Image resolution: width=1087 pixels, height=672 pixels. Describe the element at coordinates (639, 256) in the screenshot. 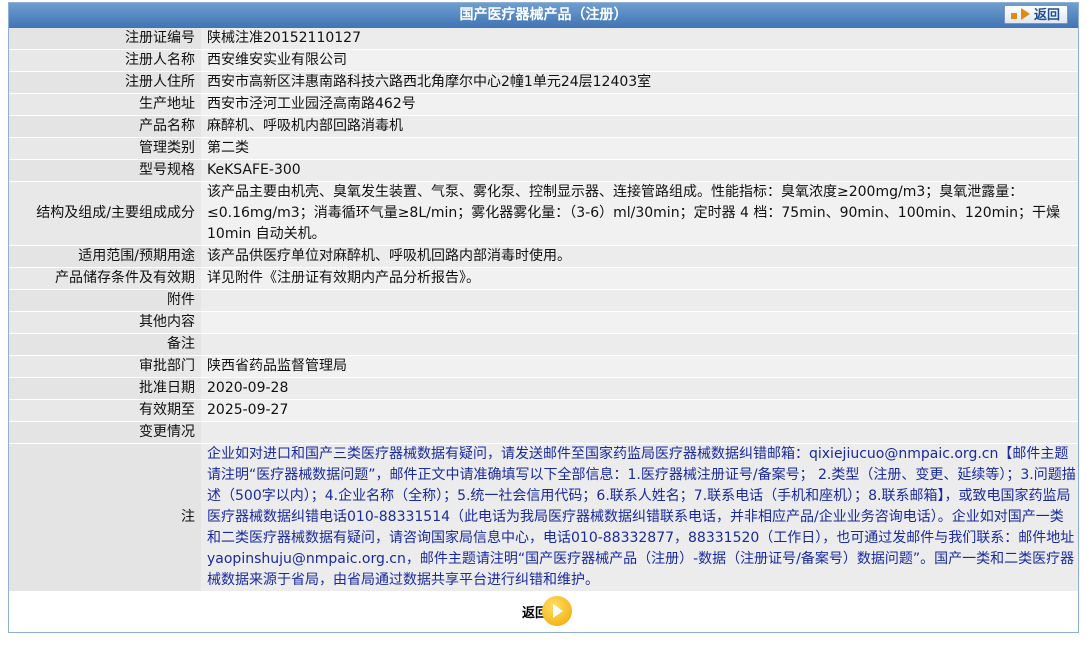

I see `row-value: 该产品供医疗单位对麻醉机、呼吸机回路内部消毒时使用。` at that location.